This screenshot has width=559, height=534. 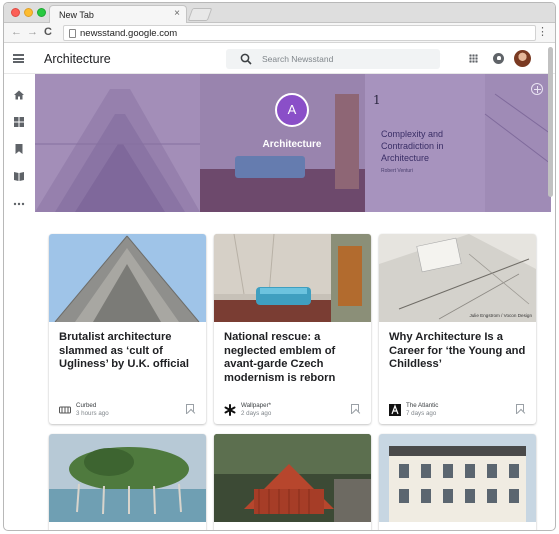 I want to click on search-input: Search Newsstand, so click(x=333, y=59).